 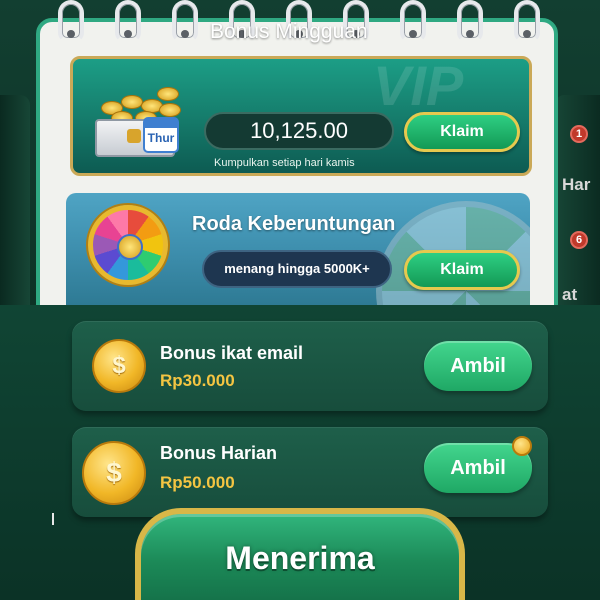 What do you see at coordinates (197, 380) in the screenshot?
I see `bonus-row-amount: Rp30.000` at bounding box center [197, 380].